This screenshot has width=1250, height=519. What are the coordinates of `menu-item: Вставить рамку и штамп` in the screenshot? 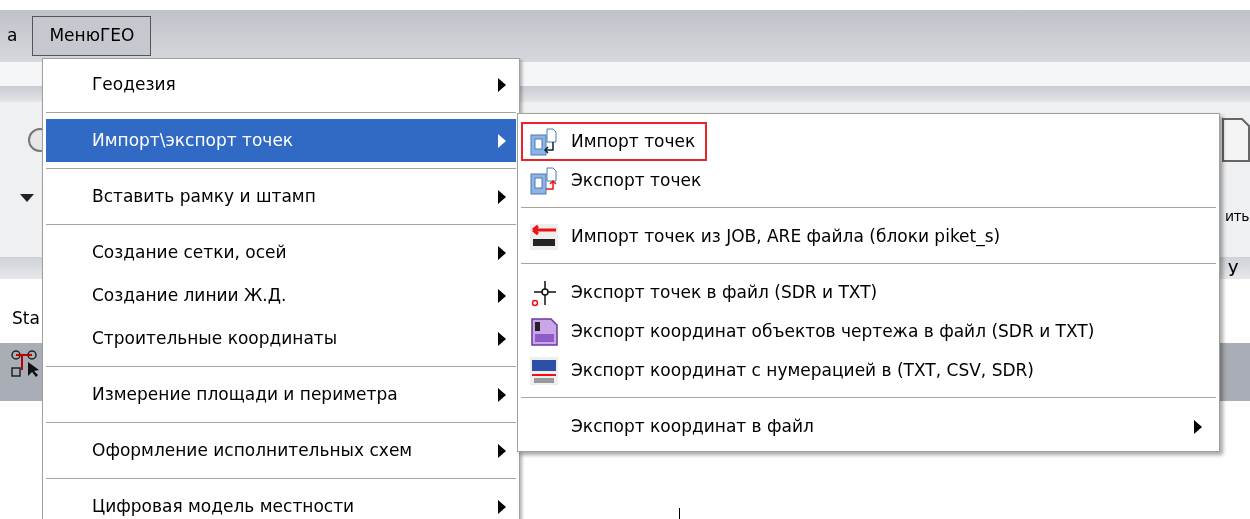 It's located at (281, 196).